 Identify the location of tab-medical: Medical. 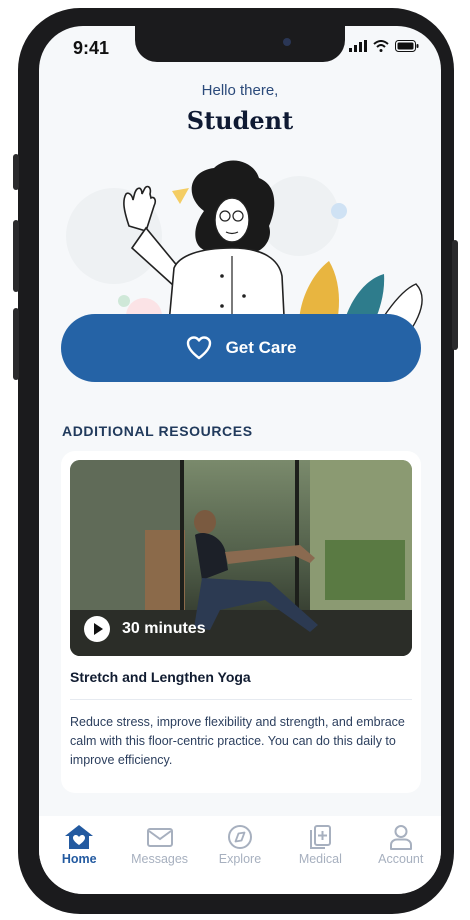
(320, 845).